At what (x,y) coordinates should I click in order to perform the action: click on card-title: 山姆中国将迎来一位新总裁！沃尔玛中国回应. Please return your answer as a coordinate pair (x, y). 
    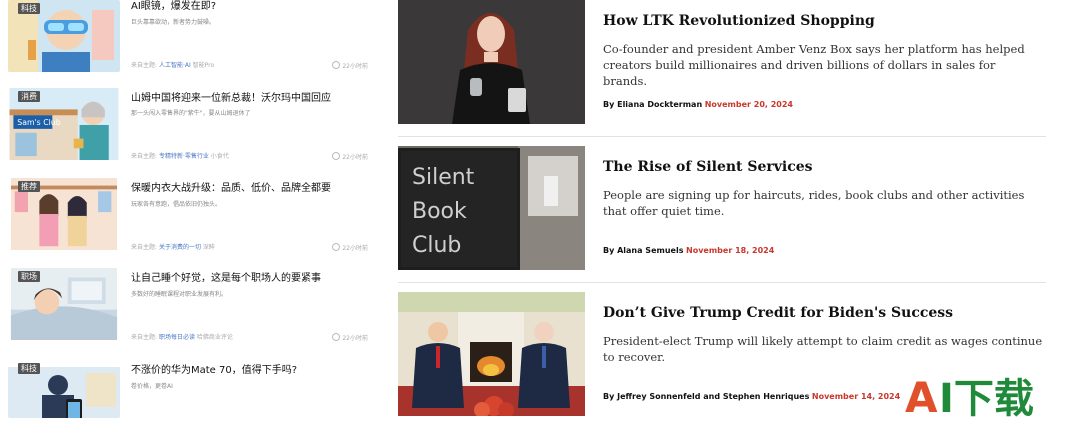
    Looking at the image, I should click on (251, 99).